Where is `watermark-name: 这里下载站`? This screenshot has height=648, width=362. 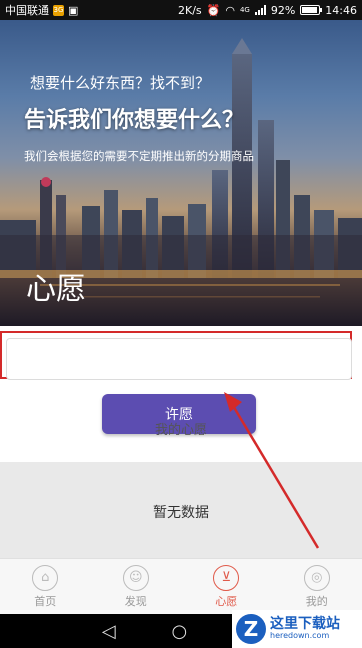
watermark-name: 这里下载站 is located at coordinates (305, 624).